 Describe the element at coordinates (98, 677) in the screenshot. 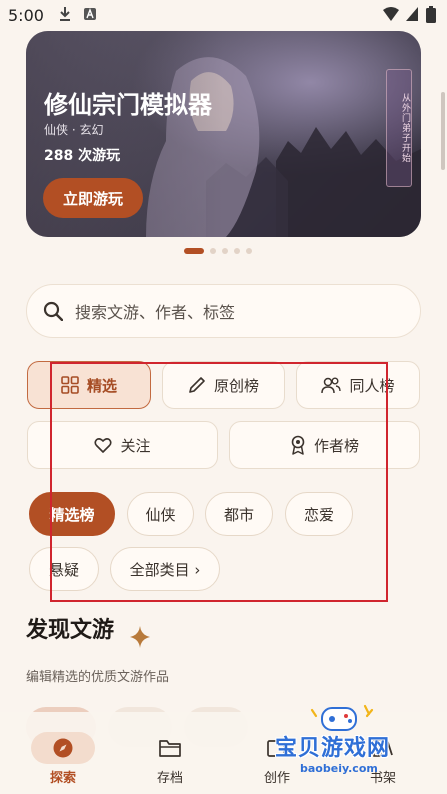

I see `section-subtitle: 编辑精选的优质文游作品` at that location.